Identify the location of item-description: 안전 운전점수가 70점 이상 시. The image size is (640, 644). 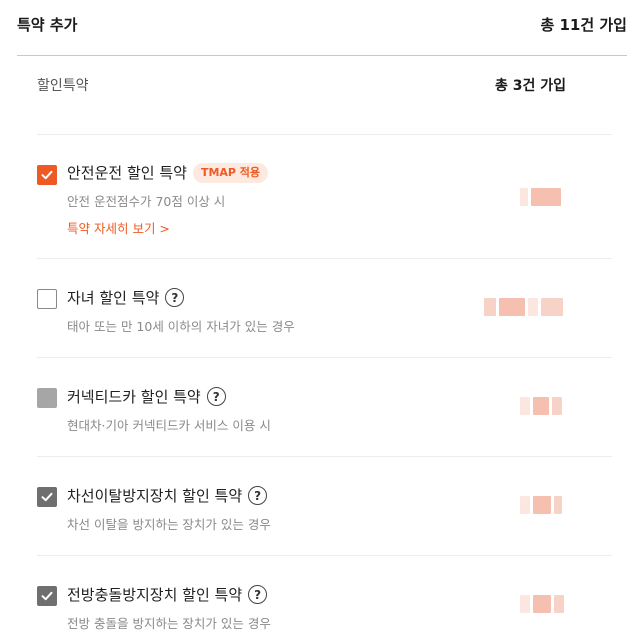
(146, 201).